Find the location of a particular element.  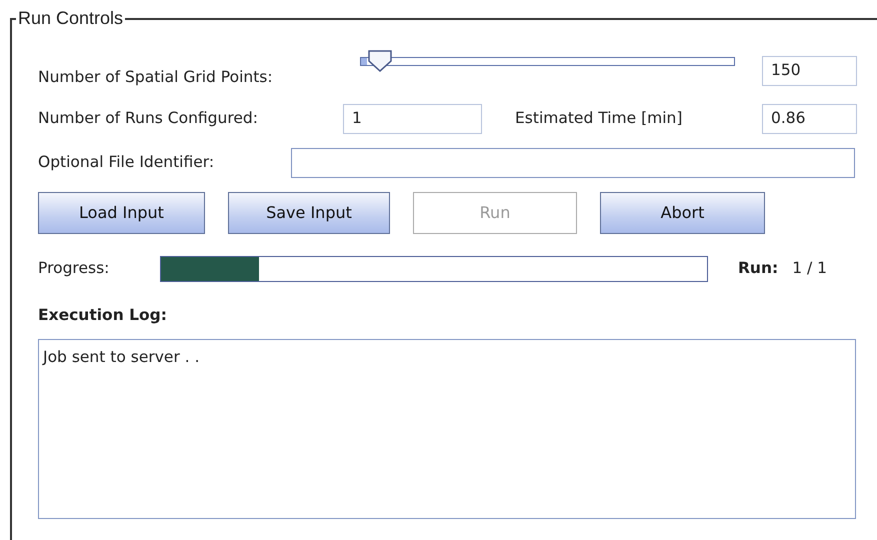

run-label: Run: is located at coordinates (758, 269).